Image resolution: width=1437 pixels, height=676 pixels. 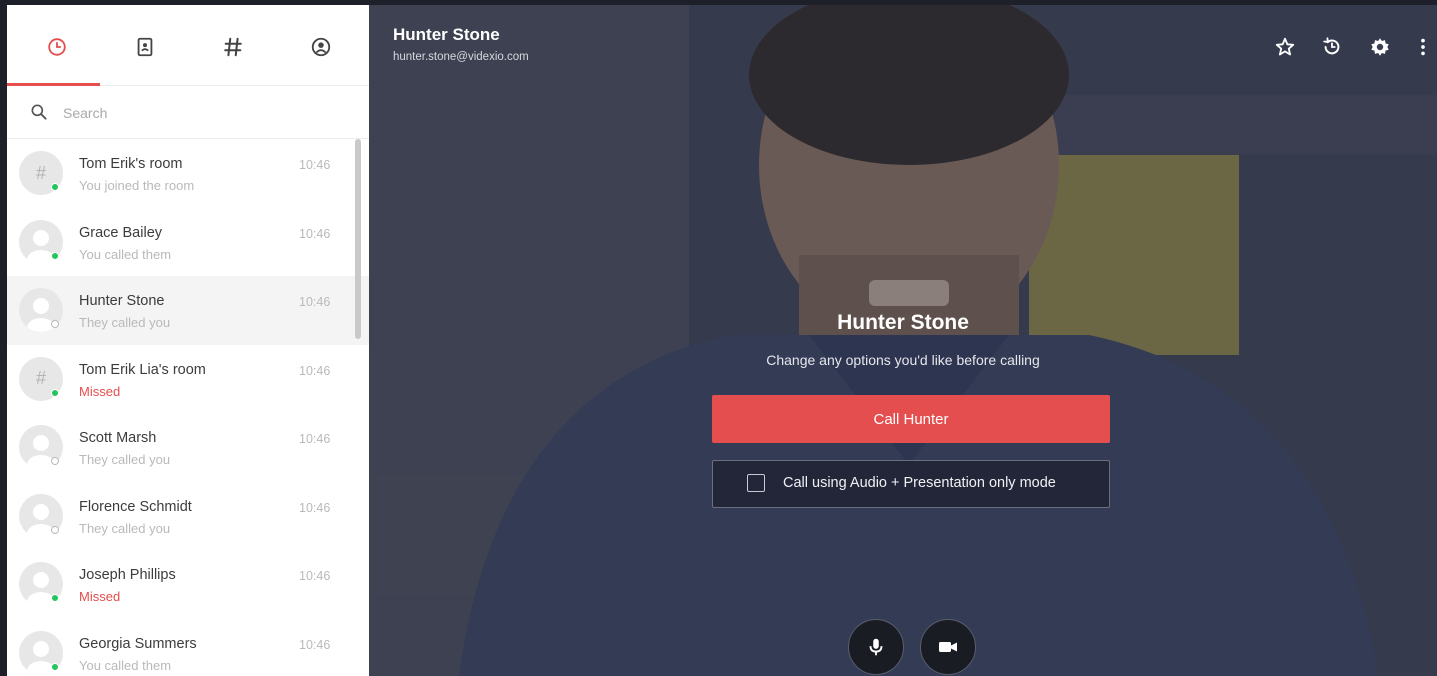 What do you see at coordinates (188, 242) in the screenshot?
I see `list-item: Grace Bailey You called them 10:46` at bounding box center [188, 242].